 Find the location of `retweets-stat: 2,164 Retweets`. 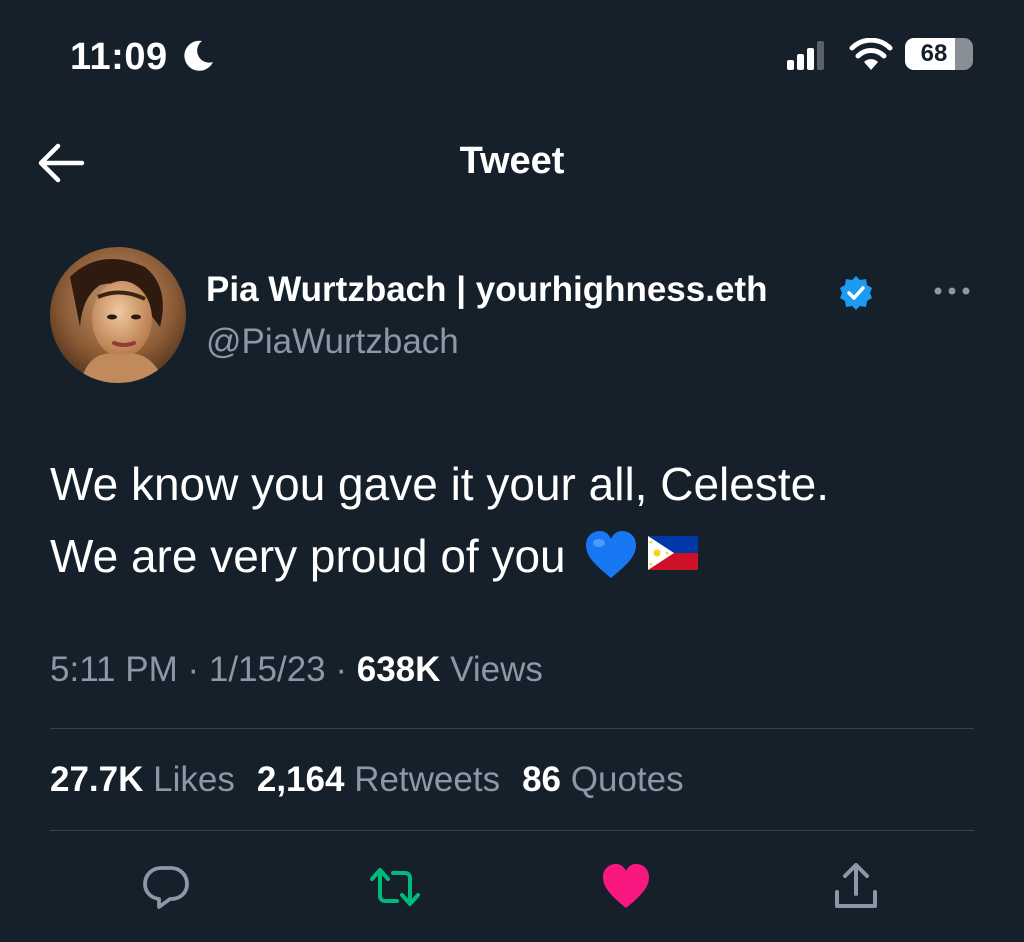

retweets-stat: 2,164 Retweets is located at coordinates (378, 780).